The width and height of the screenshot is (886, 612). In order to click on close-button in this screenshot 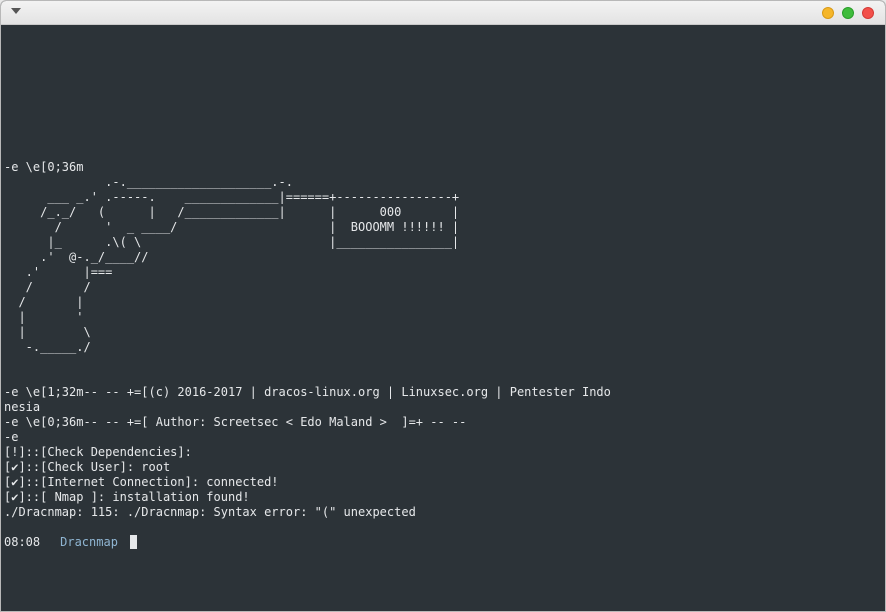, I will do `click(868, 13)`.